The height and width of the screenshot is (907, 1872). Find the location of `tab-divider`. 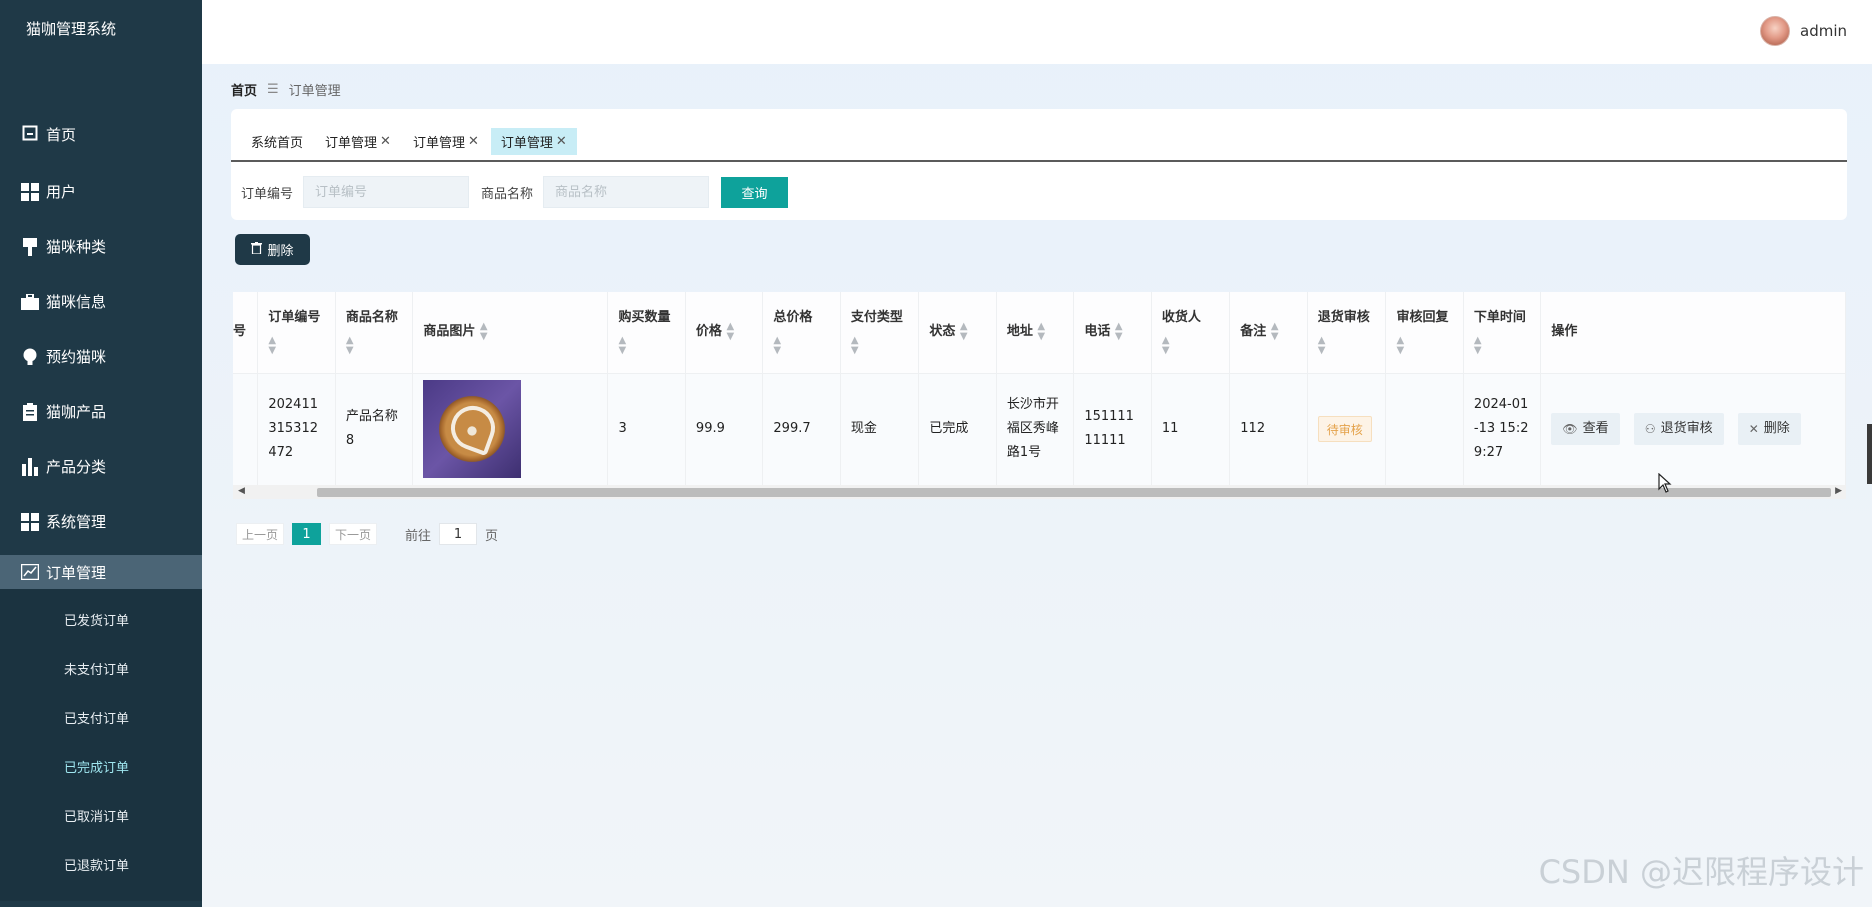

tab-divider is located at coordinates (1039, 161).